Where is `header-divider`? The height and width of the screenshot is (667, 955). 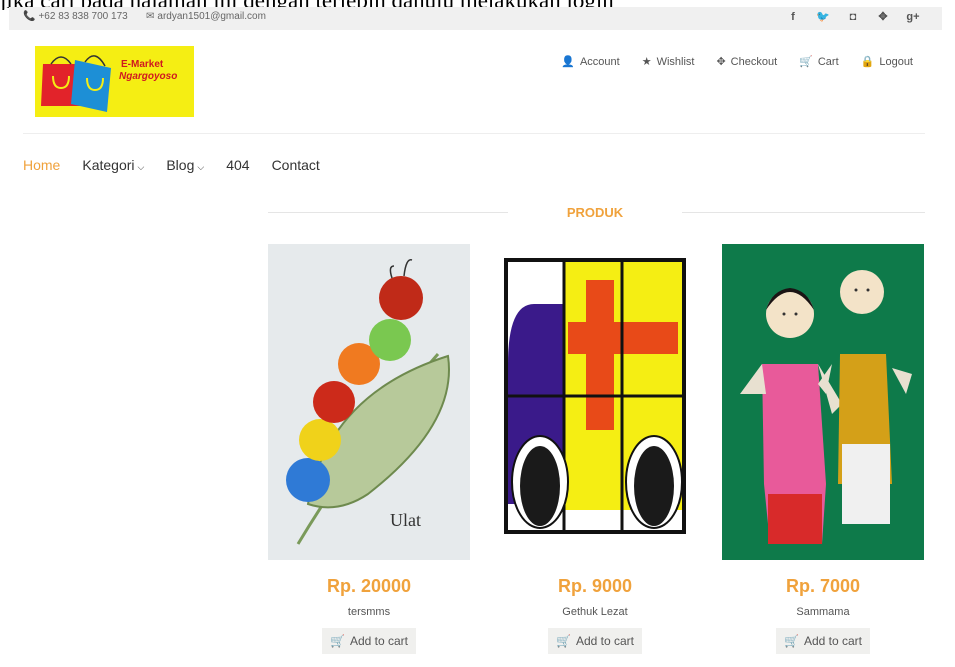 header-divider is located at coordinates (474, 133).